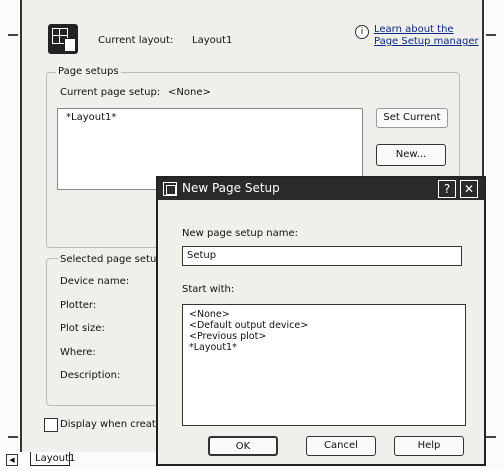  What do you see at coordinates (322, 256) in the screenshot?
I see `page-setup-name-input: Setup` at bounding box center [322, 256].